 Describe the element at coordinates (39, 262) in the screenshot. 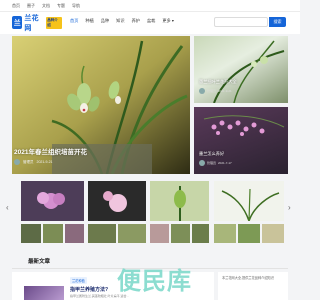

I see `latest-articles-heading: 最新文章` at that location.